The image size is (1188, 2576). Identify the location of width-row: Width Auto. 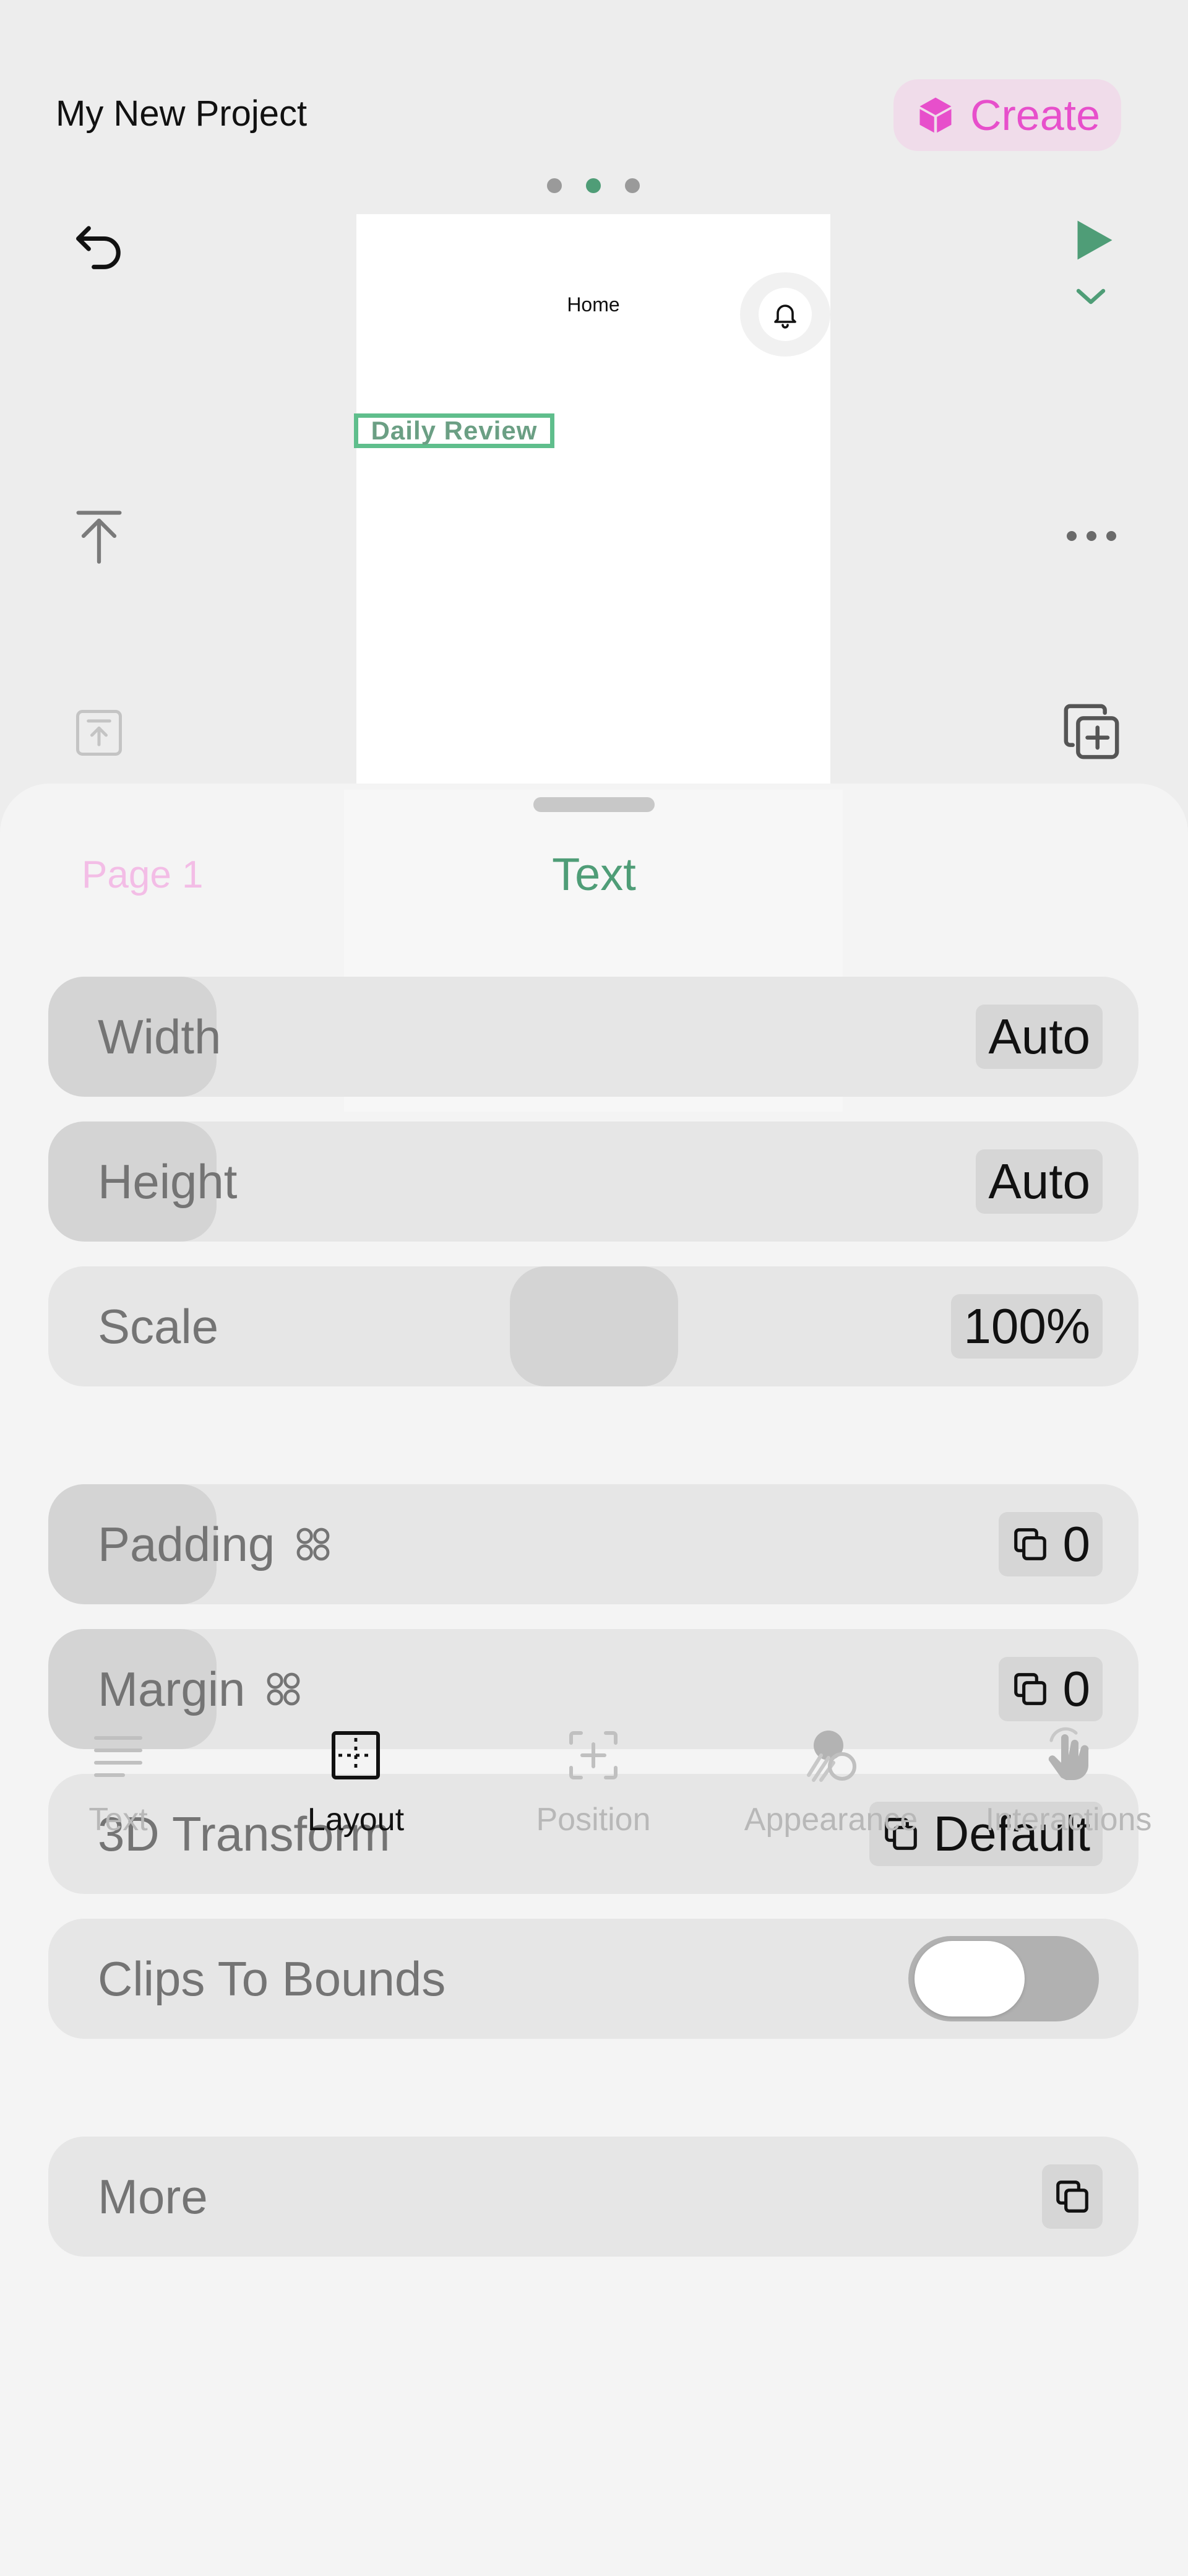
(593, 1037).